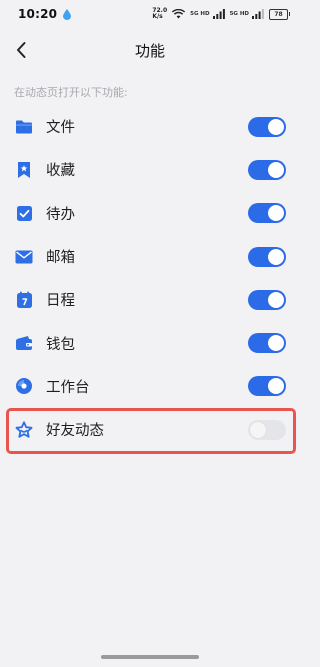 The height and width of the screenshot is (667, 320). Describe the element at coordinates (60, 301) in the screenshot. I see `list-item-label: 日程` at that location.